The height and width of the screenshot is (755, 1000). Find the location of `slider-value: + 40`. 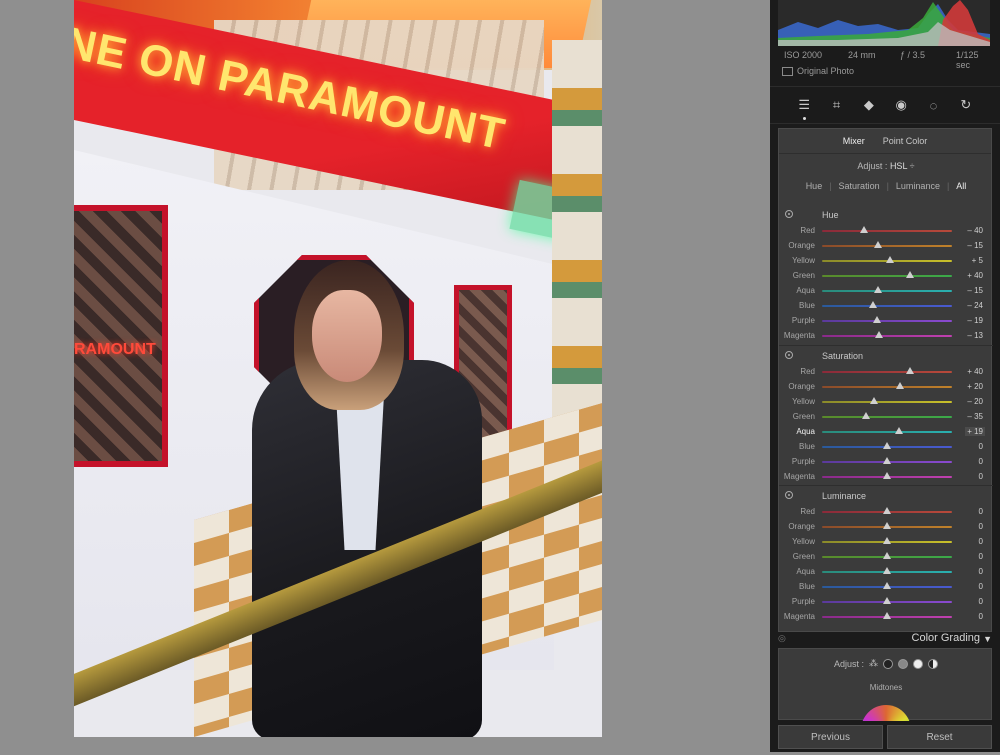

slider-value: + 40 is located at coordinates (975, 371).